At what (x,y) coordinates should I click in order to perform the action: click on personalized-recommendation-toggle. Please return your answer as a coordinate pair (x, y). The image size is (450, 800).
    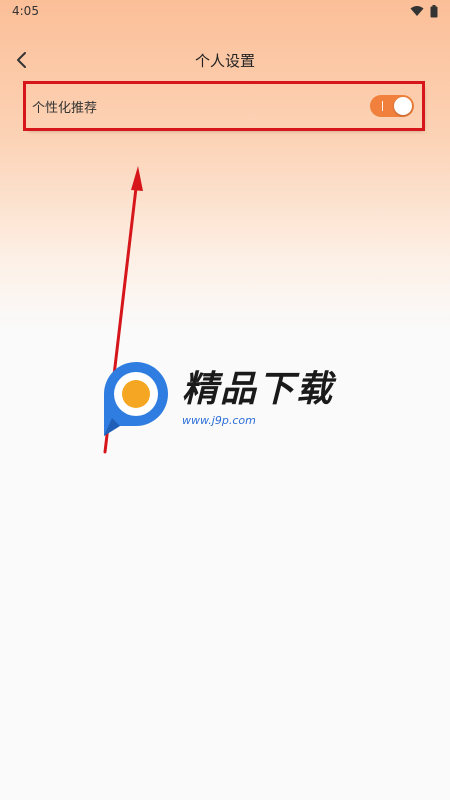
    Looking at the image, I should click on (392, 106).